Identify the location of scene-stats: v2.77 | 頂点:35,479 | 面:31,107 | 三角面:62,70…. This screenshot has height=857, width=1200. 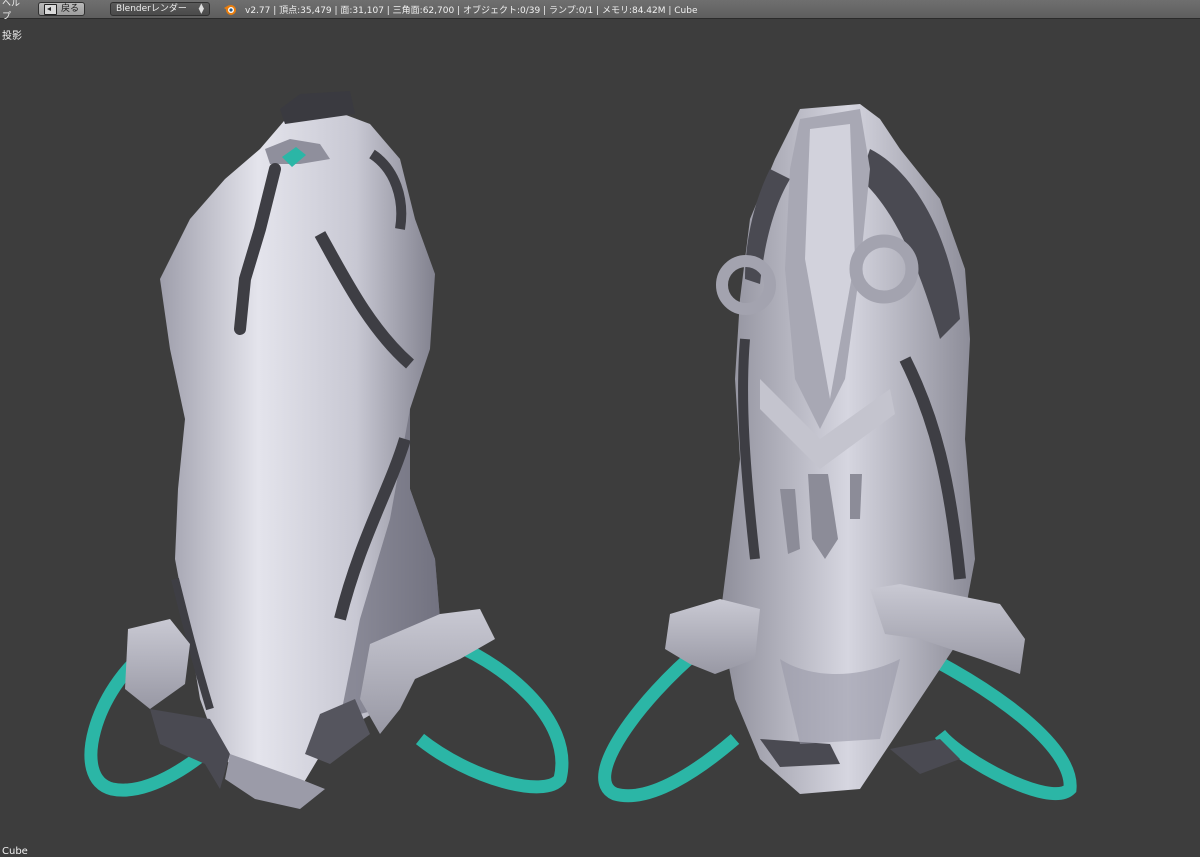
(471, 10).